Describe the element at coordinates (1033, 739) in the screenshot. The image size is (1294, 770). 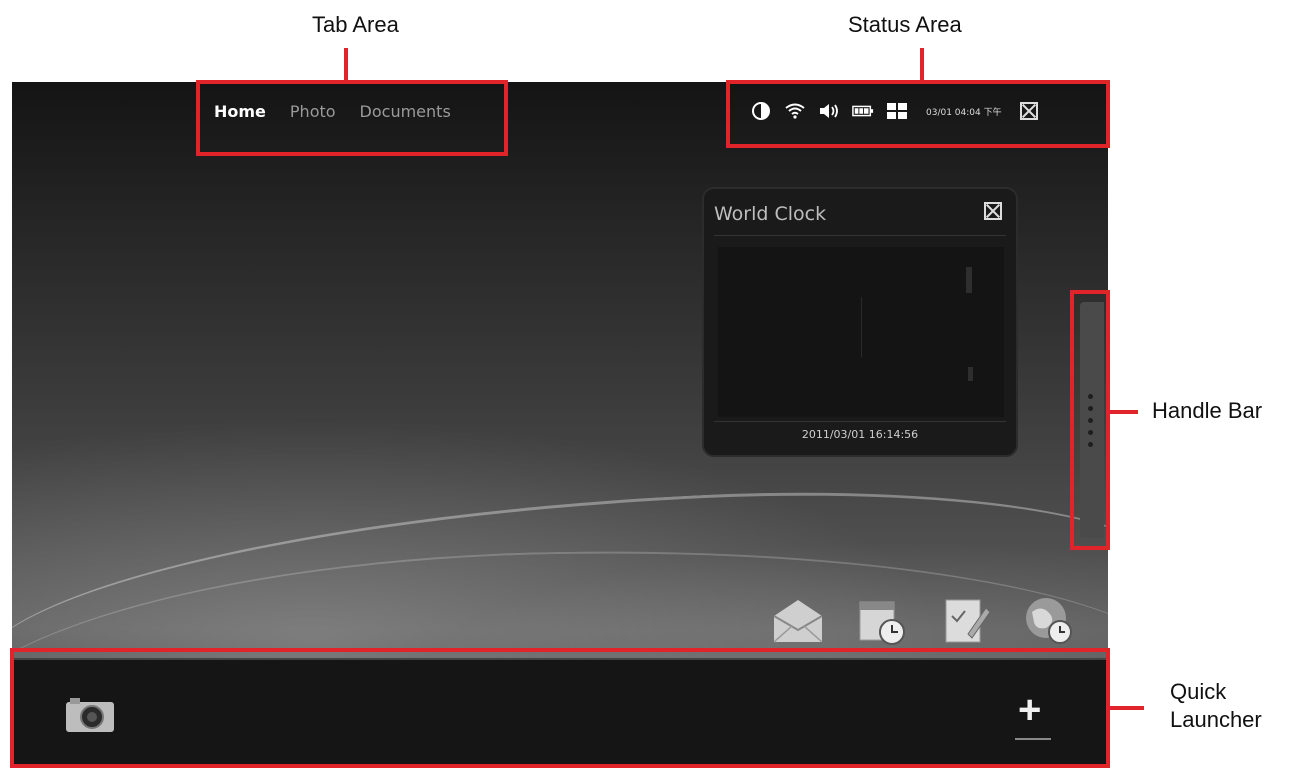
I see `add-underline` at that location.